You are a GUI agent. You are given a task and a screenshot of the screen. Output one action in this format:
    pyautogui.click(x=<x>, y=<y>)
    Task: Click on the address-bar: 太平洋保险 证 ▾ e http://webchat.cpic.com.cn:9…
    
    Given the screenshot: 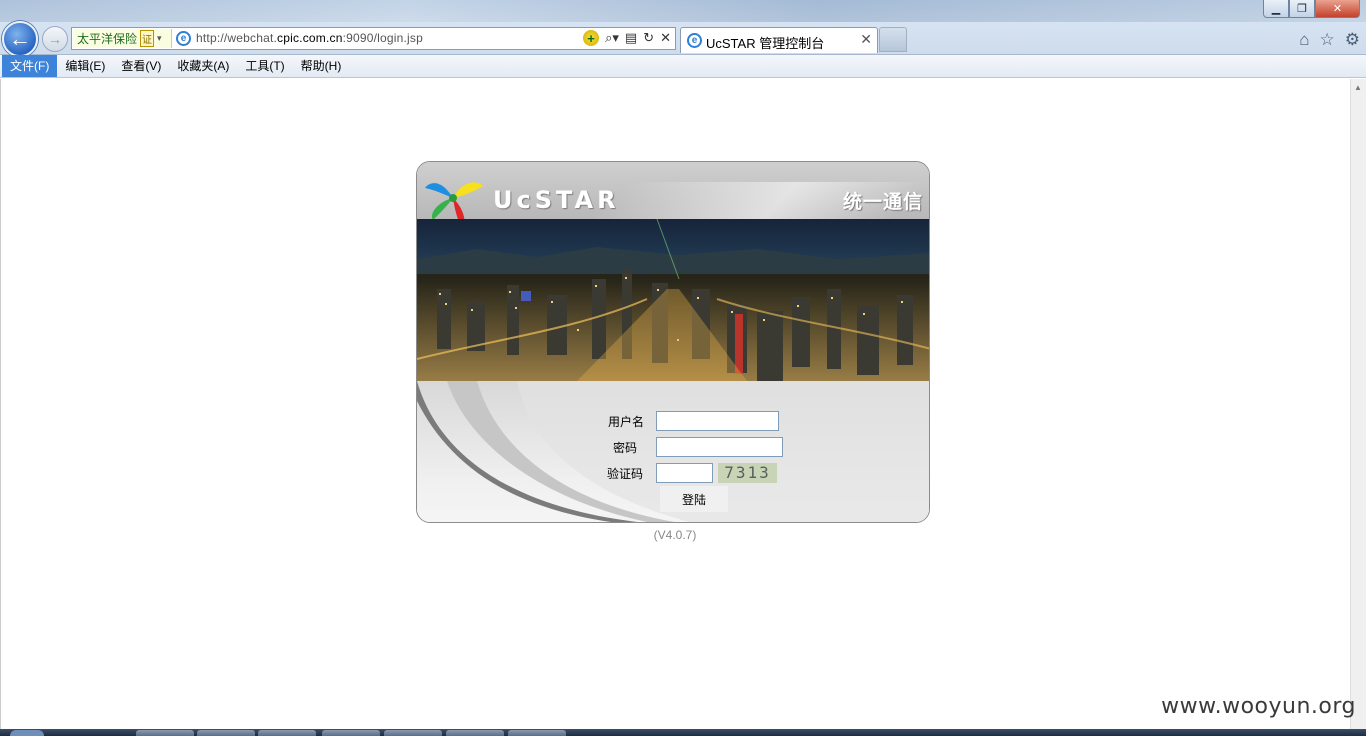 What is the action you would take?
    pyautogui.click(x=373, y=38)
    